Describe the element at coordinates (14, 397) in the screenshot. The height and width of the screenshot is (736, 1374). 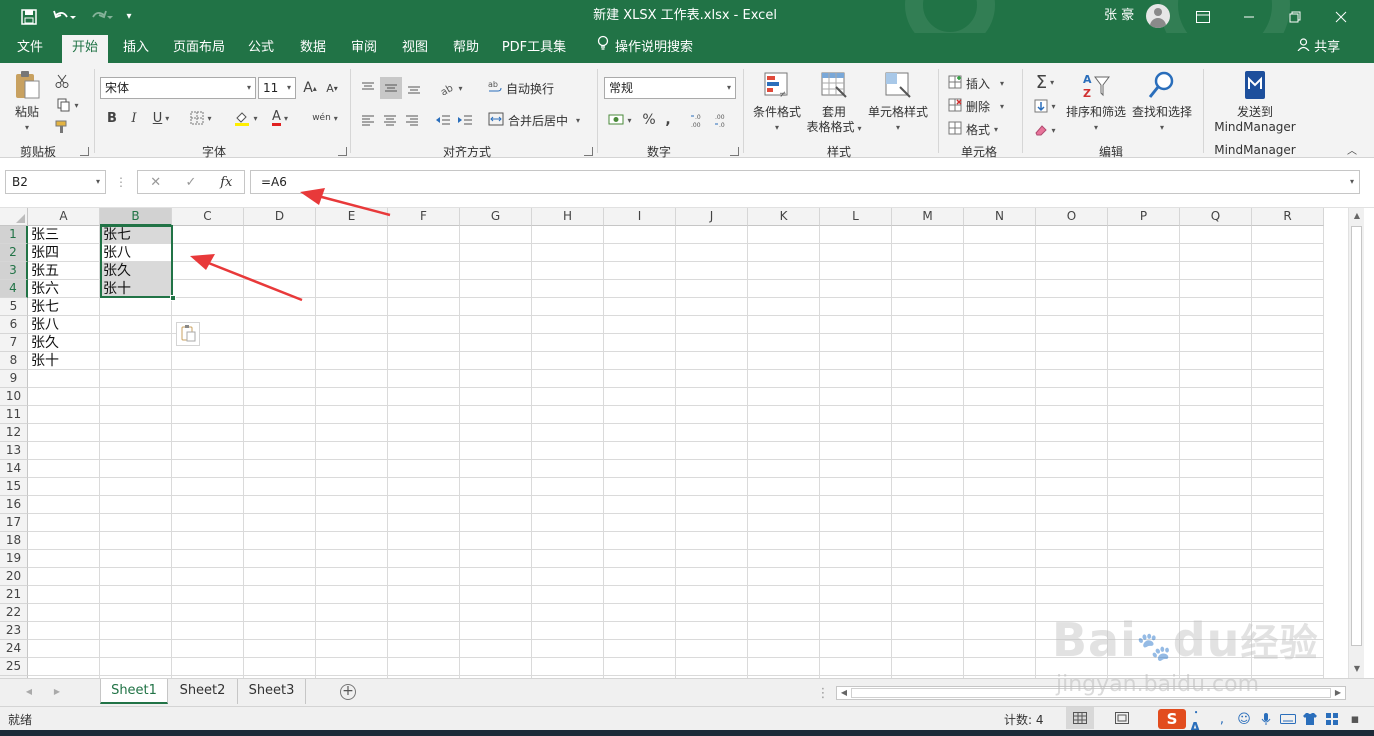
I see `row-header-10: 10` at that location.